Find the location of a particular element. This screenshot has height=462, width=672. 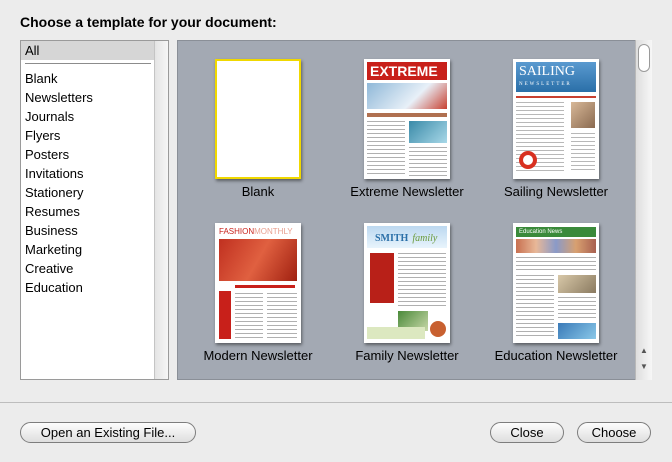

category-item-journals: Journals is located at coordinates (59, 116).